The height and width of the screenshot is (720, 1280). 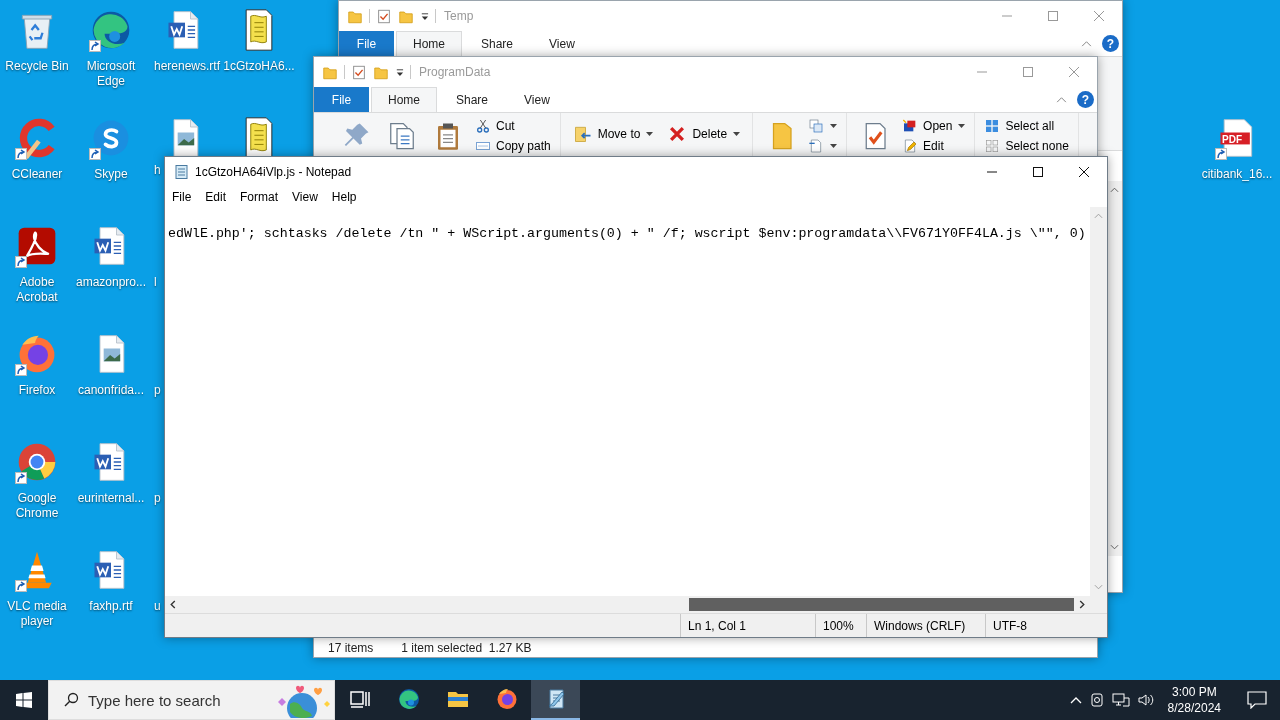 What do you see at coordinates (513, 126) in the screenshot?
I see `ribbon-button: Cut` at bounding box center [513, 126].